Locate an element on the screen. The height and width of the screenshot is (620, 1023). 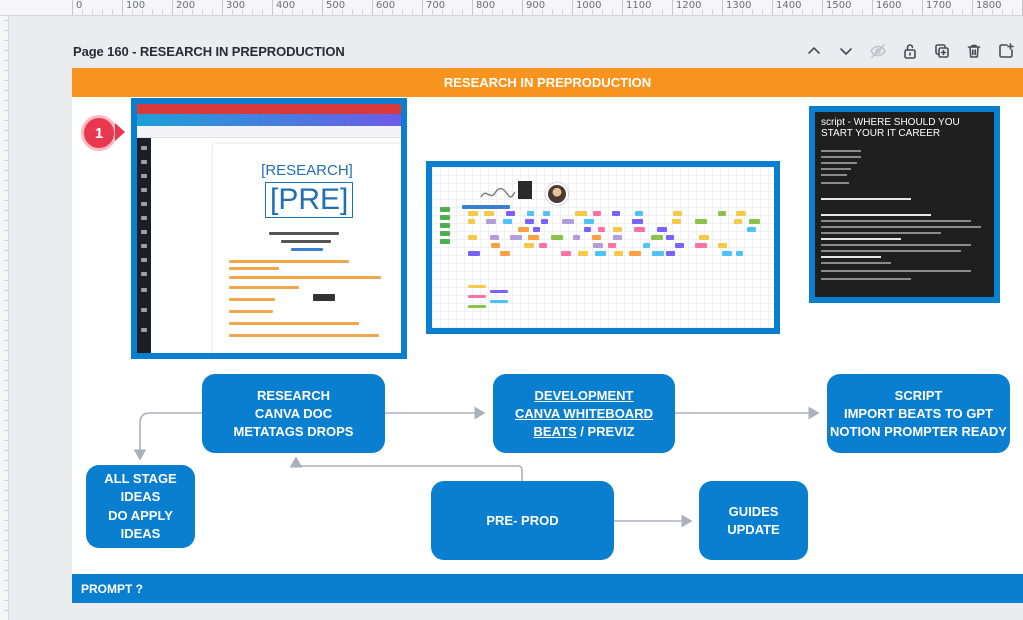
guides-line-1: GUIDES is located at coordinates (753, 511).